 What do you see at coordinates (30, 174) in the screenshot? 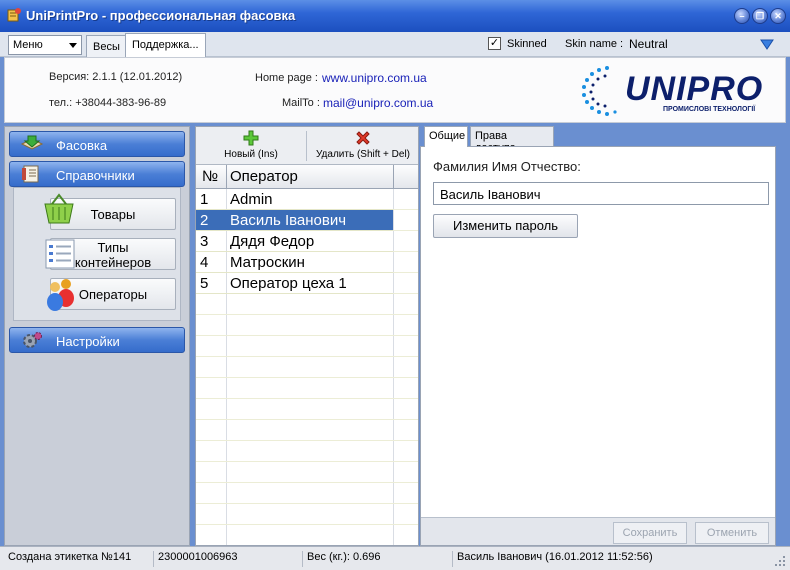
I see `reference-book-icon` at bounding box center [30, 174].